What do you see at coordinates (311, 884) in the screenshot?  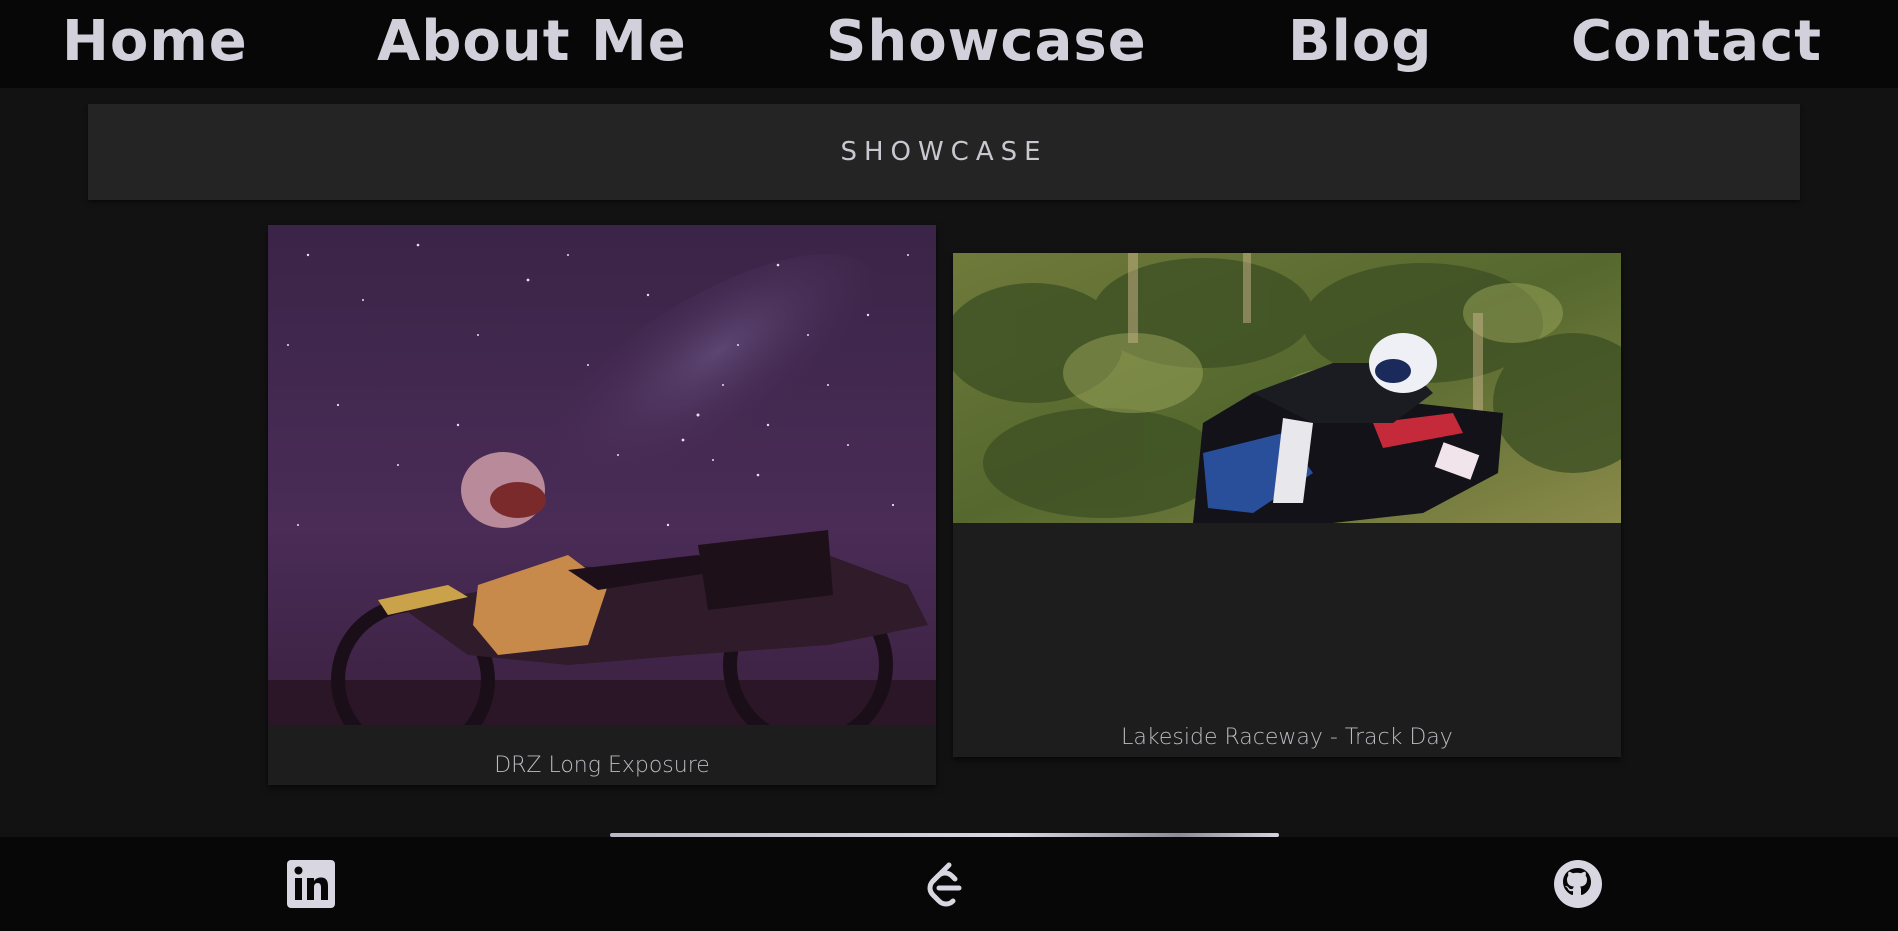 I see `linkedin-icon` at bounding box center [311, 884].